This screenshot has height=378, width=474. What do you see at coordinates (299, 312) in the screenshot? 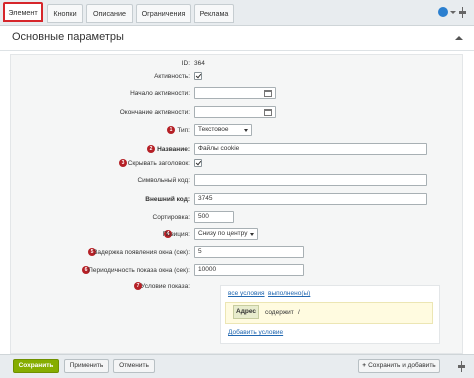
I see `condition-value: /` at bounding box center [299, 312].